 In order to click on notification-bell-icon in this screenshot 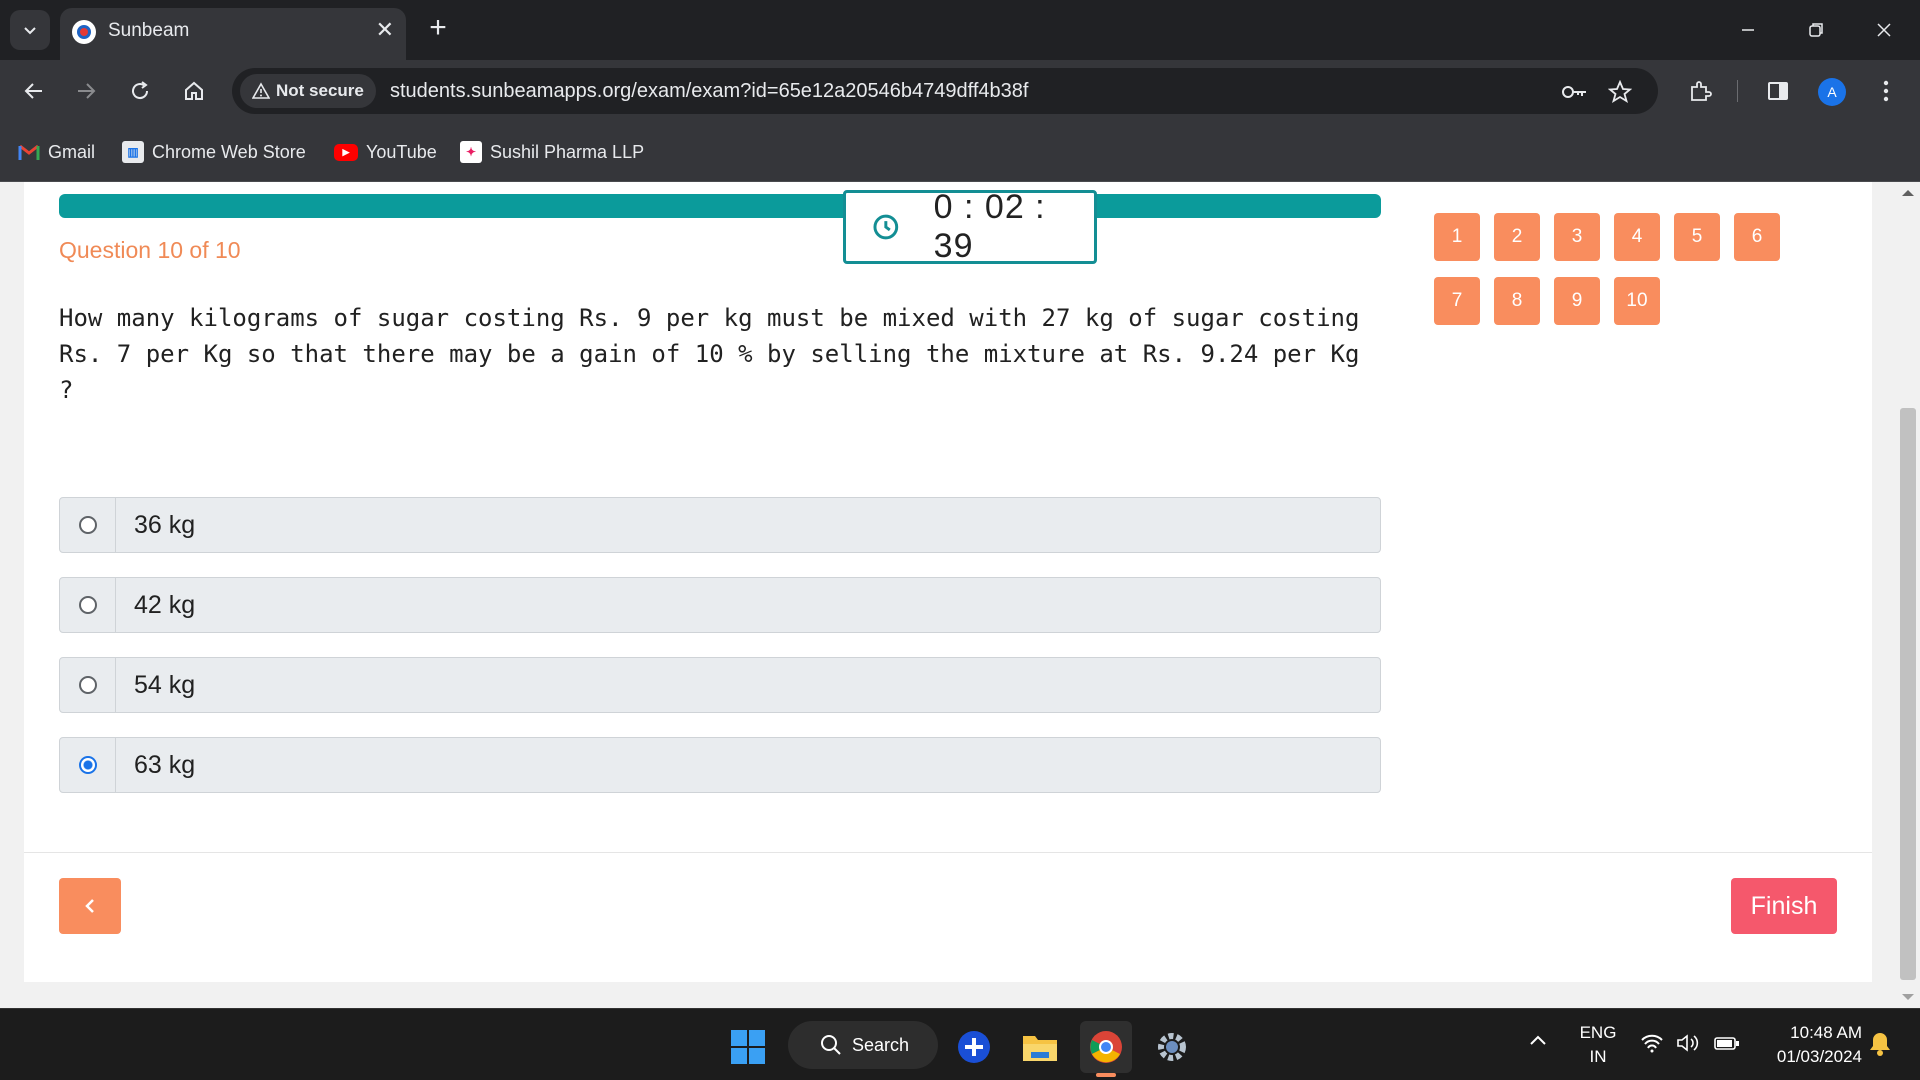, I will do `click(1880, 1046)`.